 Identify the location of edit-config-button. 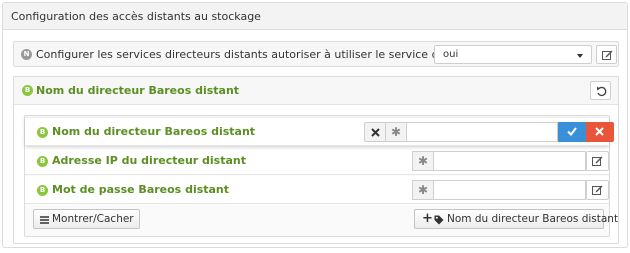
(606, 54).